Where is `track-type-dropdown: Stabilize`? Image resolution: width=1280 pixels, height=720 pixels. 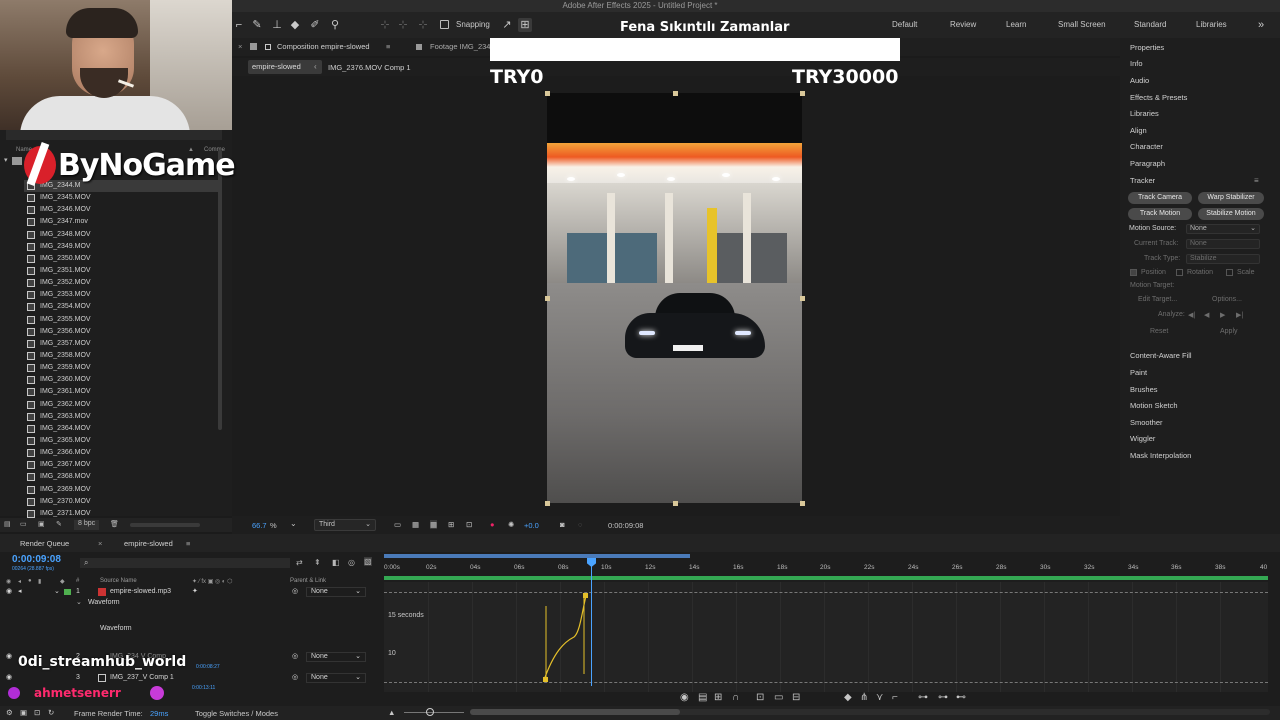
track-type-dropdown: Stabilize is located at coordinates (1223, 259).